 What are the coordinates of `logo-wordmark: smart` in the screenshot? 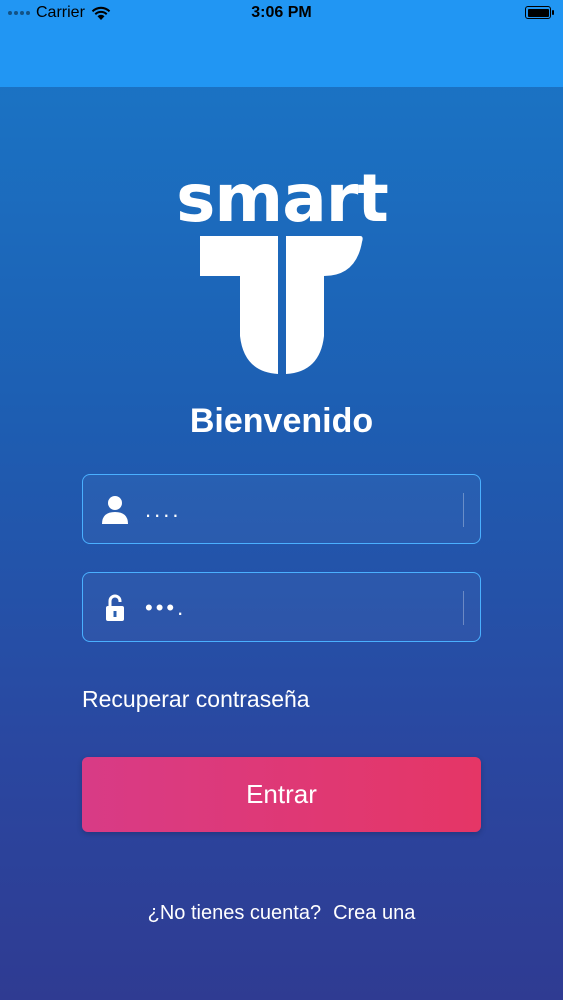 It's located at (282, 198).